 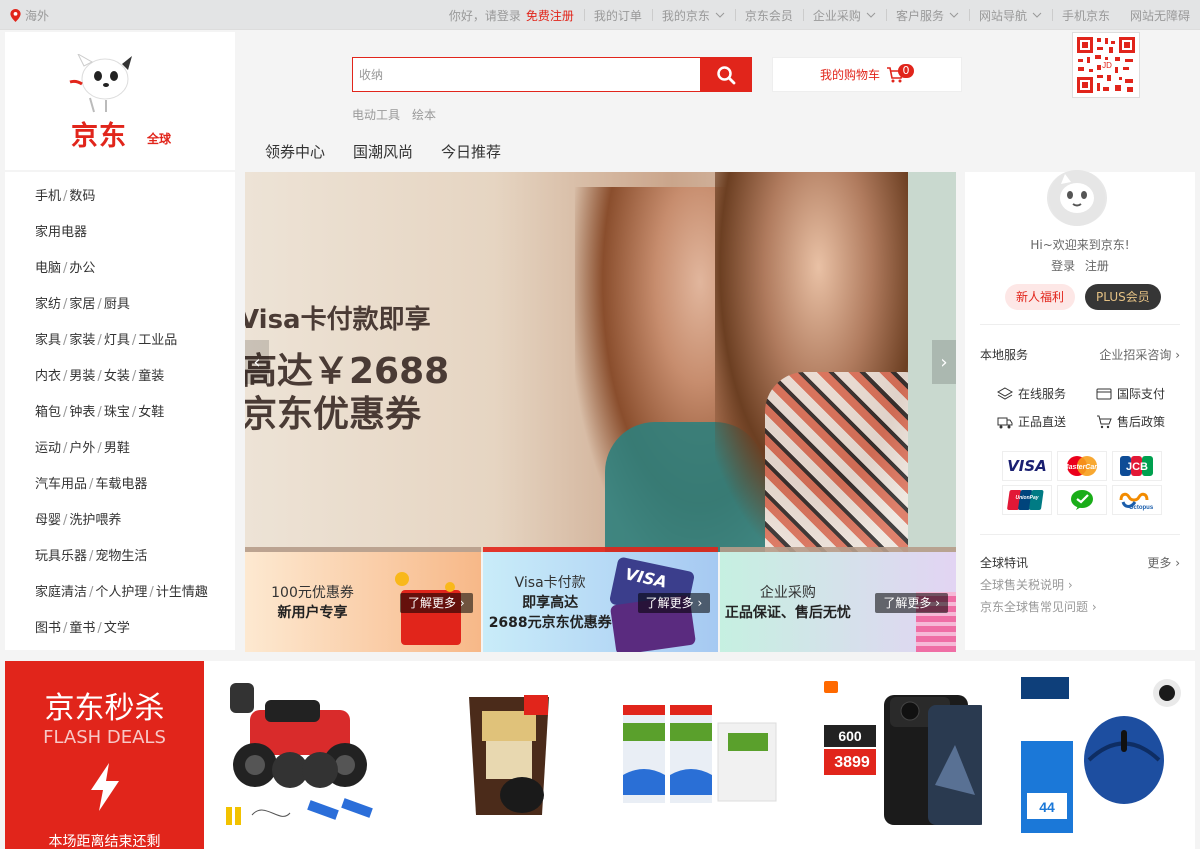 I want to click on category-link: 女装, so click(x=117, y=376).